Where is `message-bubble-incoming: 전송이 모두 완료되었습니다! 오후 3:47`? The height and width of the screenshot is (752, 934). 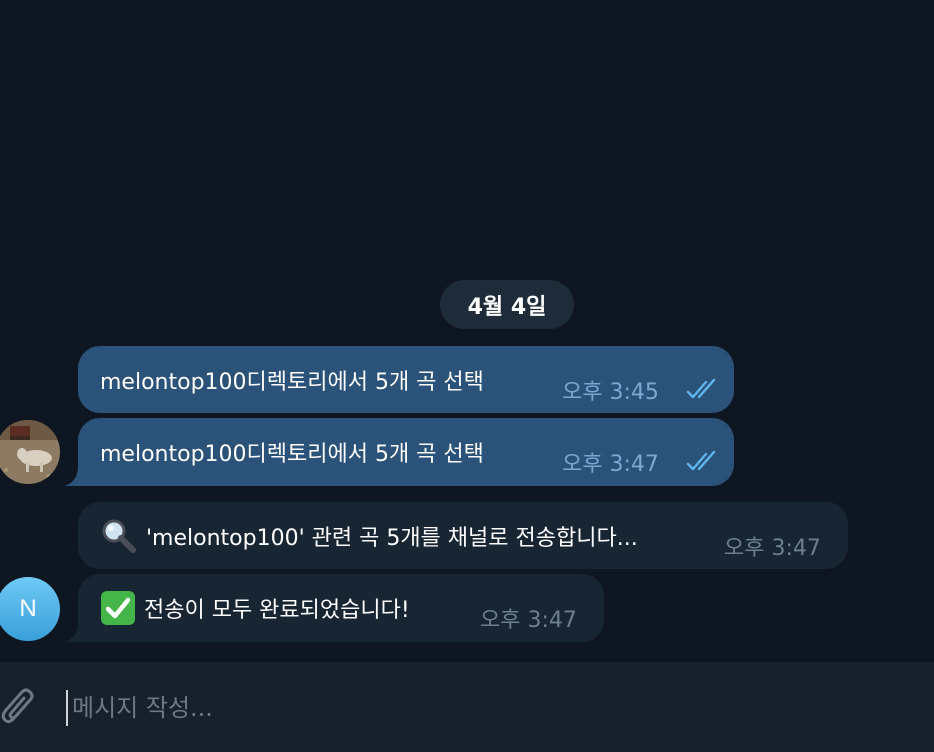
message-bubble-incoming: 전송이 모두 완료되었습니다! 오후 3:47 is located at coordinates (341, 608).